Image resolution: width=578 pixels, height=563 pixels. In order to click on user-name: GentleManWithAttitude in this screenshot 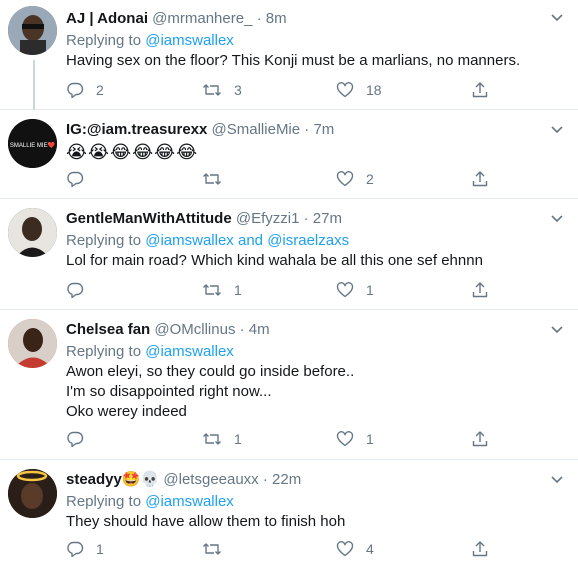, I will do `click(149, 218)`.